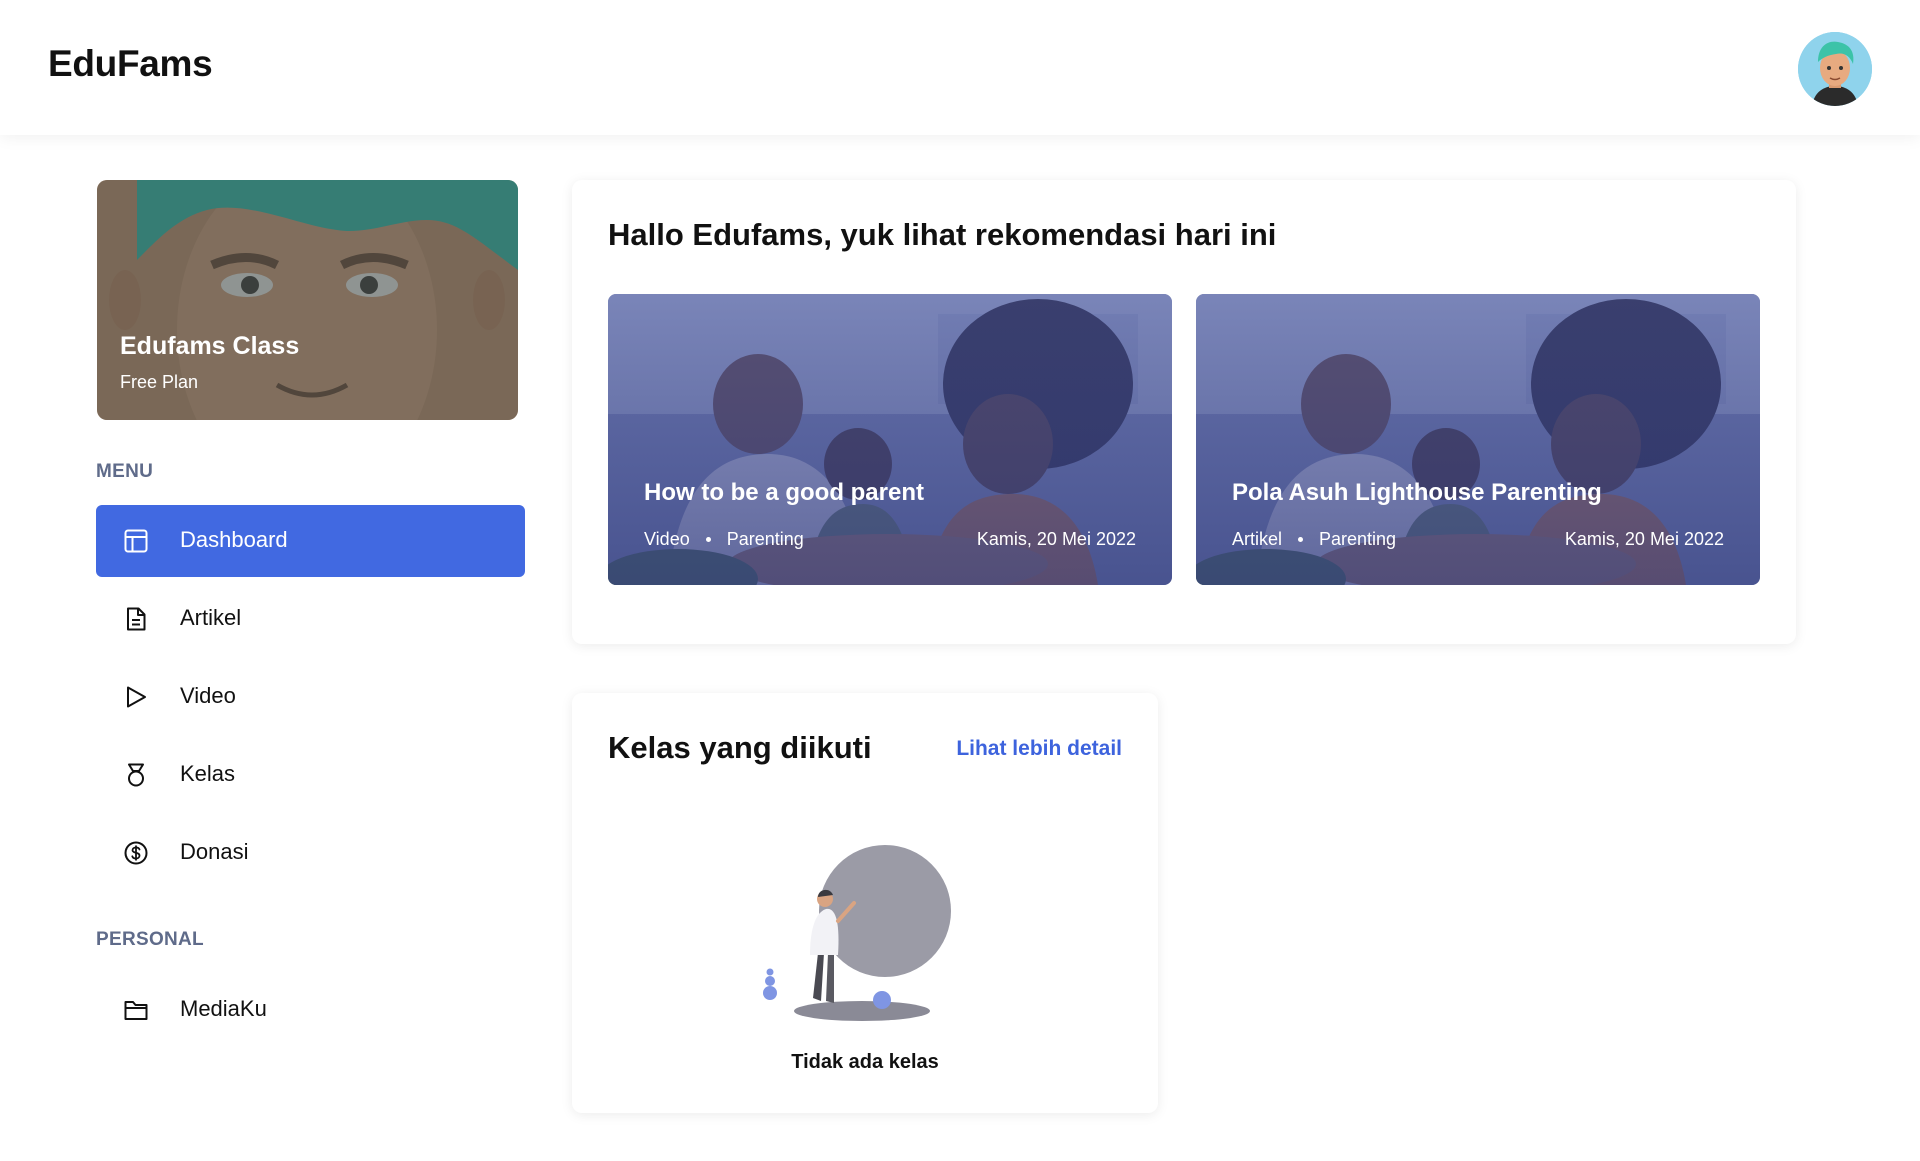  I want to click on sidebar-item-mediaku: MediaKu, so click(310, 1010).